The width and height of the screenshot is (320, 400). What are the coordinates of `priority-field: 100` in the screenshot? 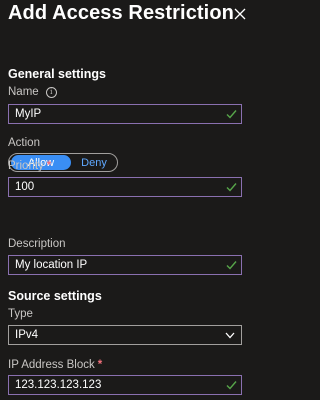 It's located at (125, 187).